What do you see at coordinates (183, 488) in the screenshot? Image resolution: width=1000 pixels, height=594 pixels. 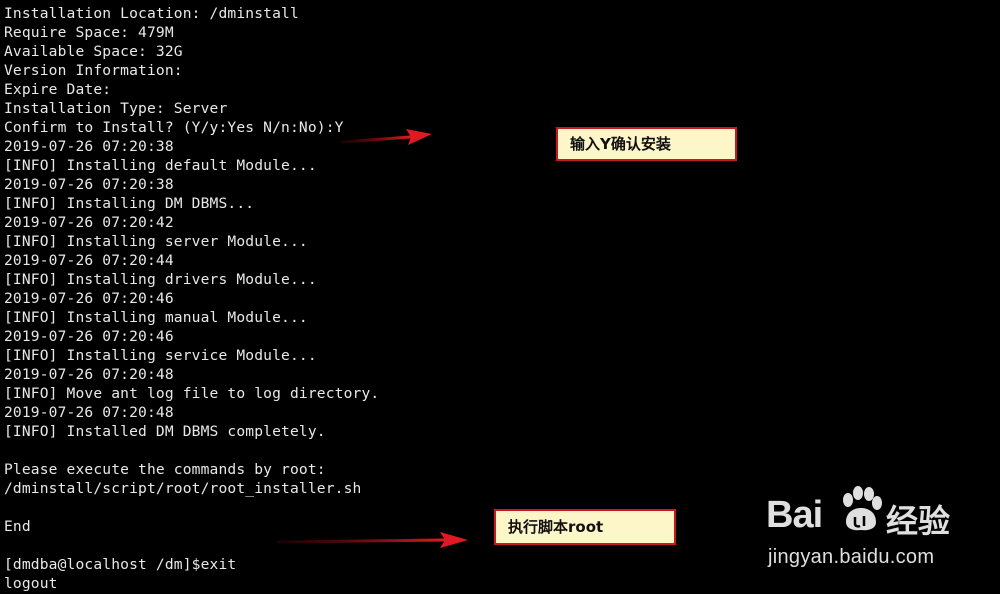 I see `terminal-line-root-script: /dminstall/script/root/root_installer.sh` at bounding box center [183, 488].